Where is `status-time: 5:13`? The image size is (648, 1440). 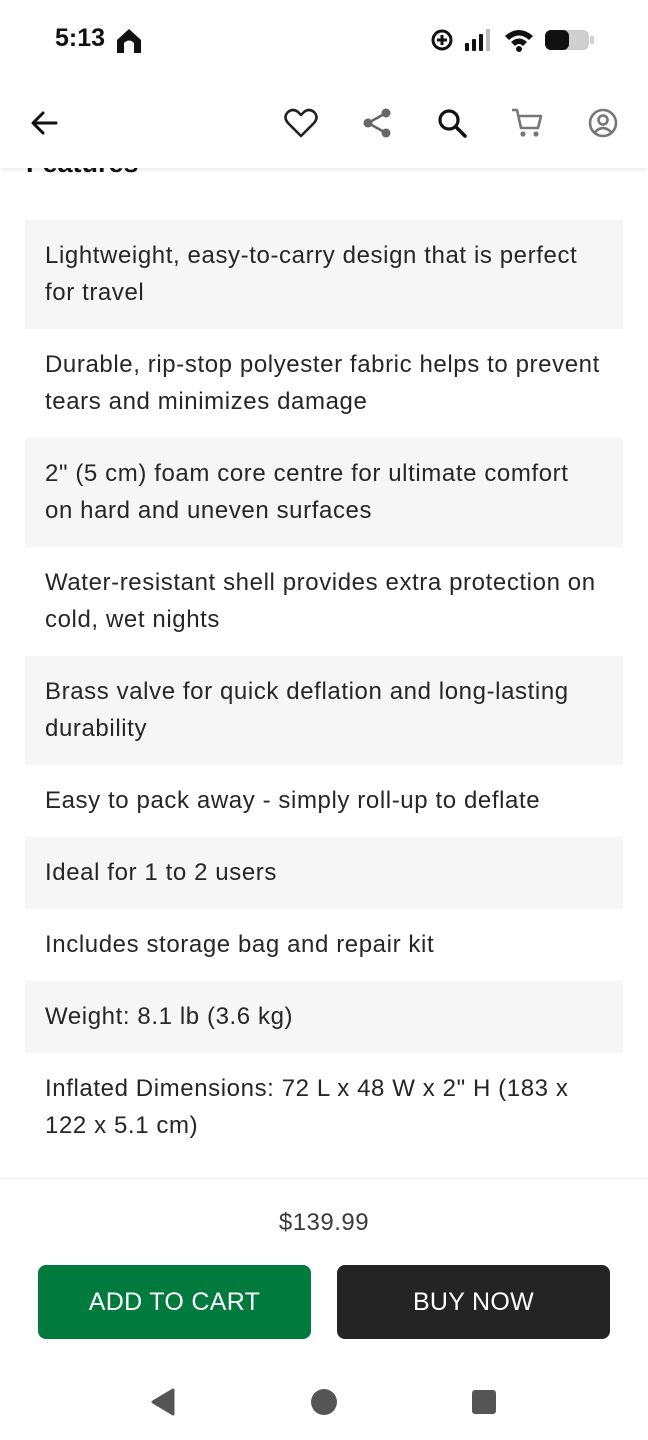 status-time: 5:13 is located at coordinates (80, 38).